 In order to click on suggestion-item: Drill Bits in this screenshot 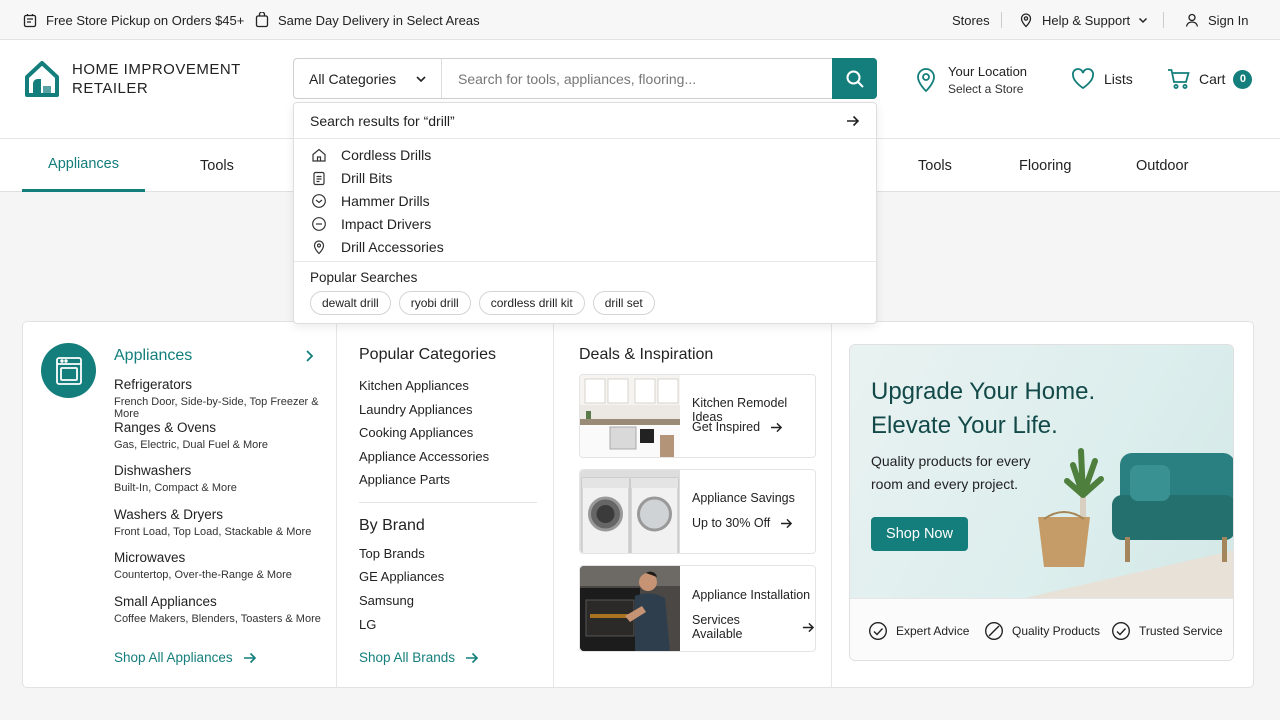, I will do `click(585, 177)`.